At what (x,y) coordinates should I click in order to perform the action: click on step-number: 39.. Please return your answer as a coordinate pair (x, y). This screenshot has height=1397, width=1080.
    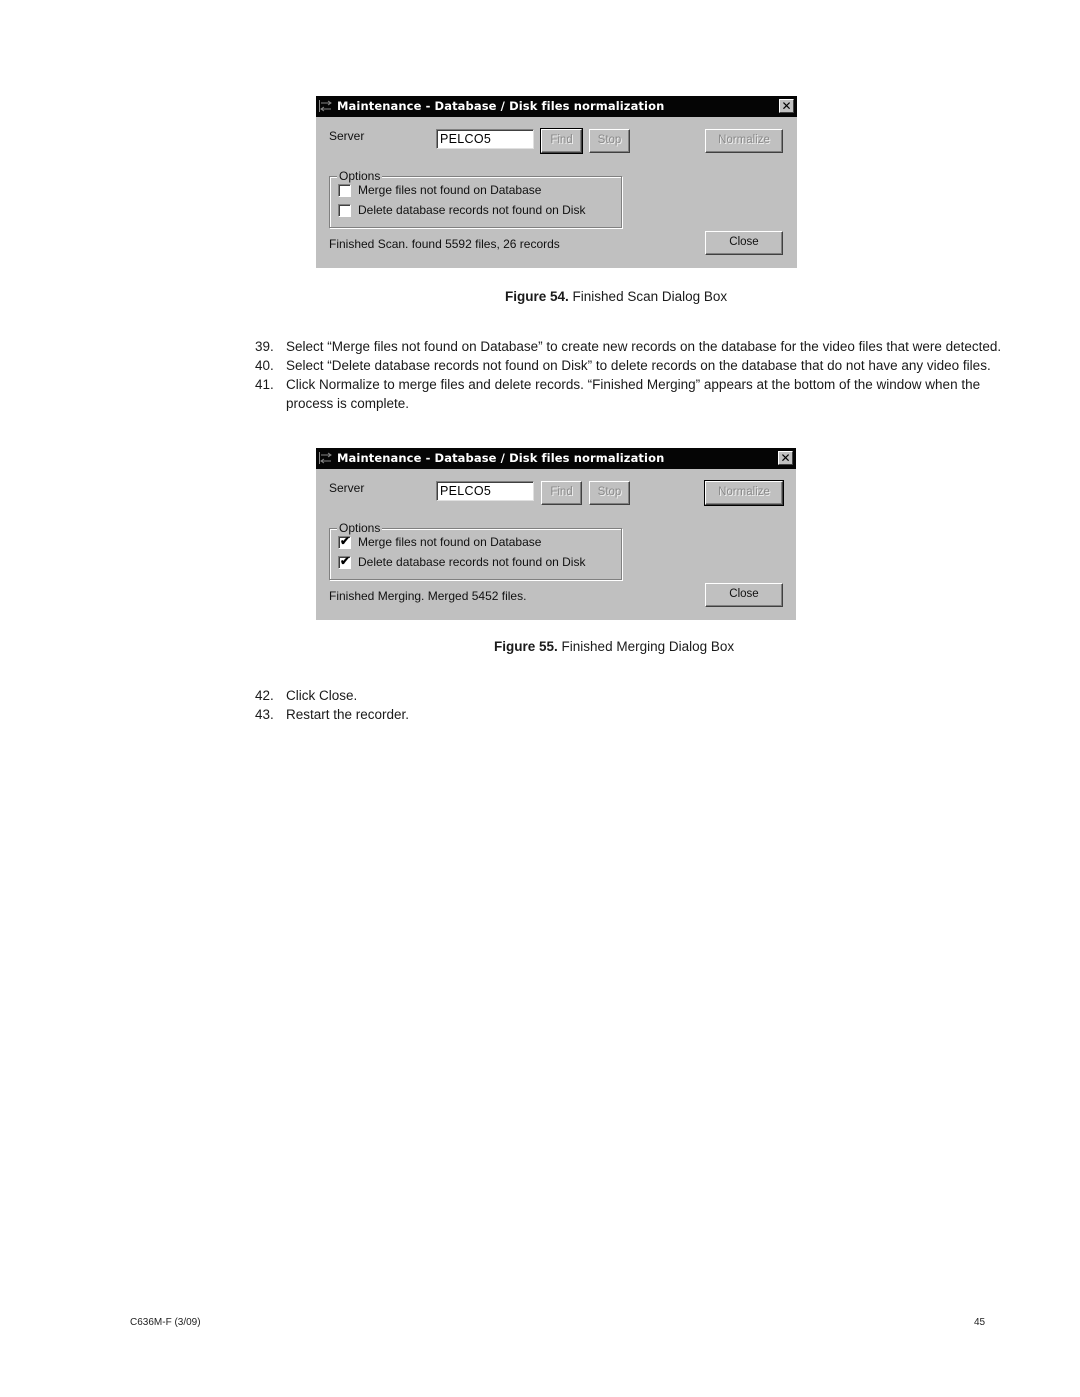
    Looking at the image, I should click on (264, 346).